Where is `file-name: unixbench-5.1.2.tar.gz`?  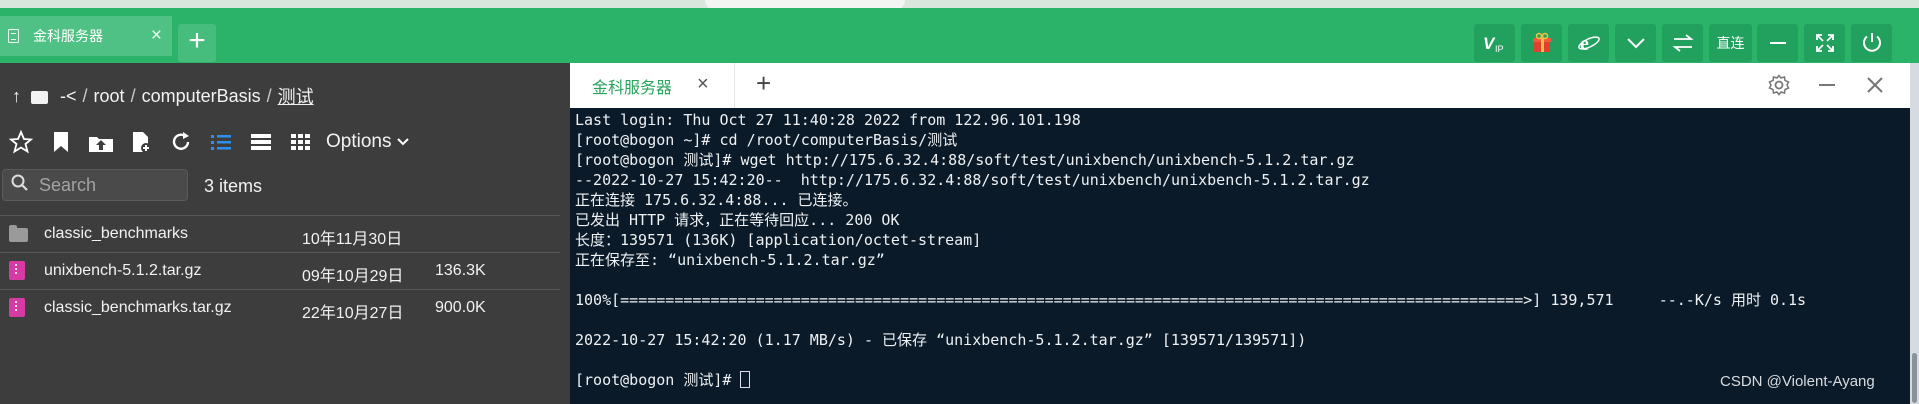
file-name: unixbench-5.1.2.tar.gz is located at coordinates (123, 270).